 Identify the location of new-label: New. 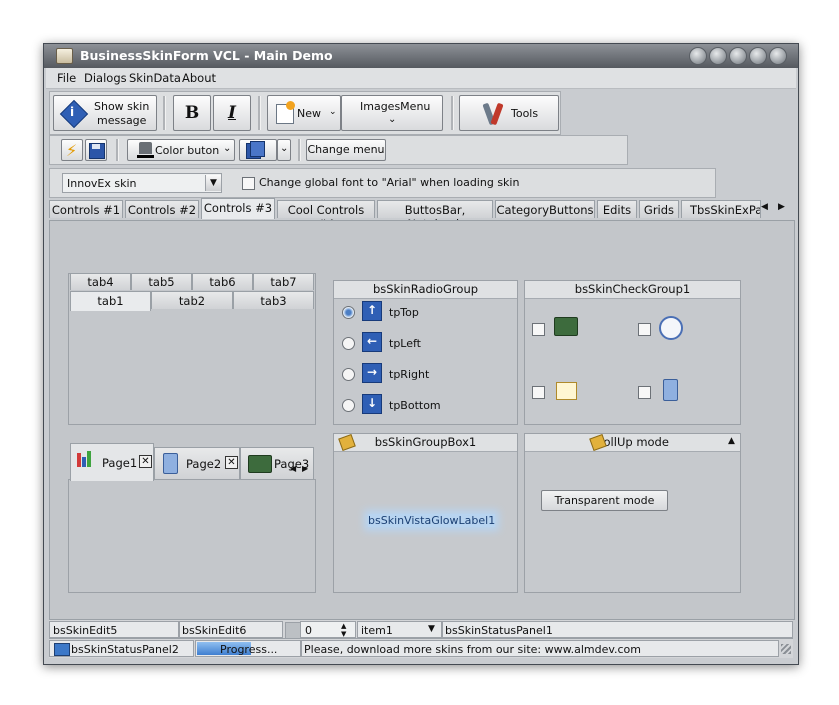
(309, 113).